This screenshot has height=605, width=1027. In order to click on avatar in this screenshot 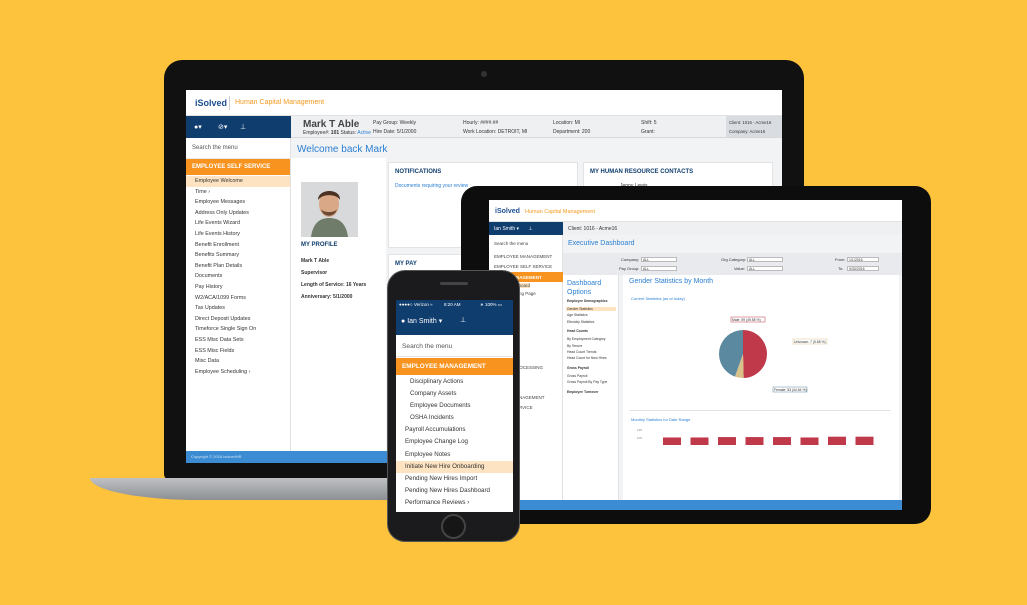, I will do `click(329, 209)`.